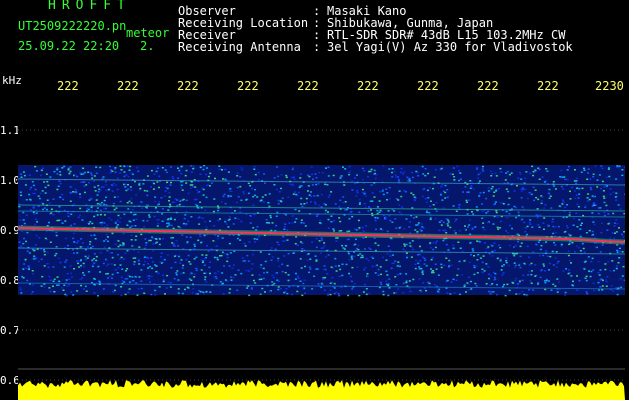  What do you see at coordinates (10, 380) in the screenshot?
I see `y-tick-label: 0.6` at bounding box center [10, 380].